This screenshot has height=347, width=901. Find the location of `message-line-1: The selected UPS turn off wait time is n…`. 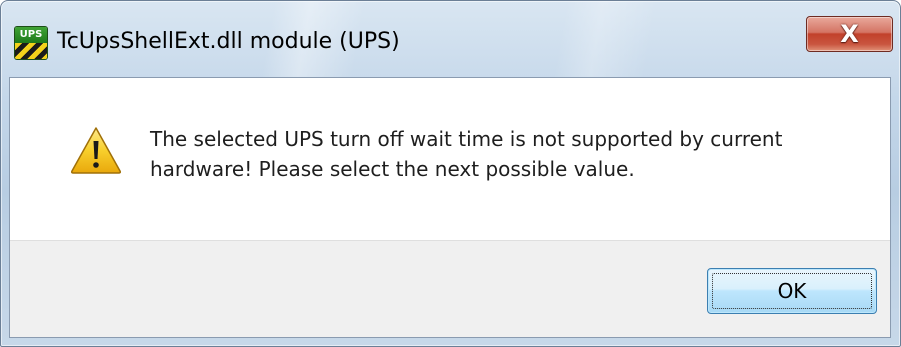

message-line-1: The selected UPS turn off wait time is n… is located at coordinates (466, 139).